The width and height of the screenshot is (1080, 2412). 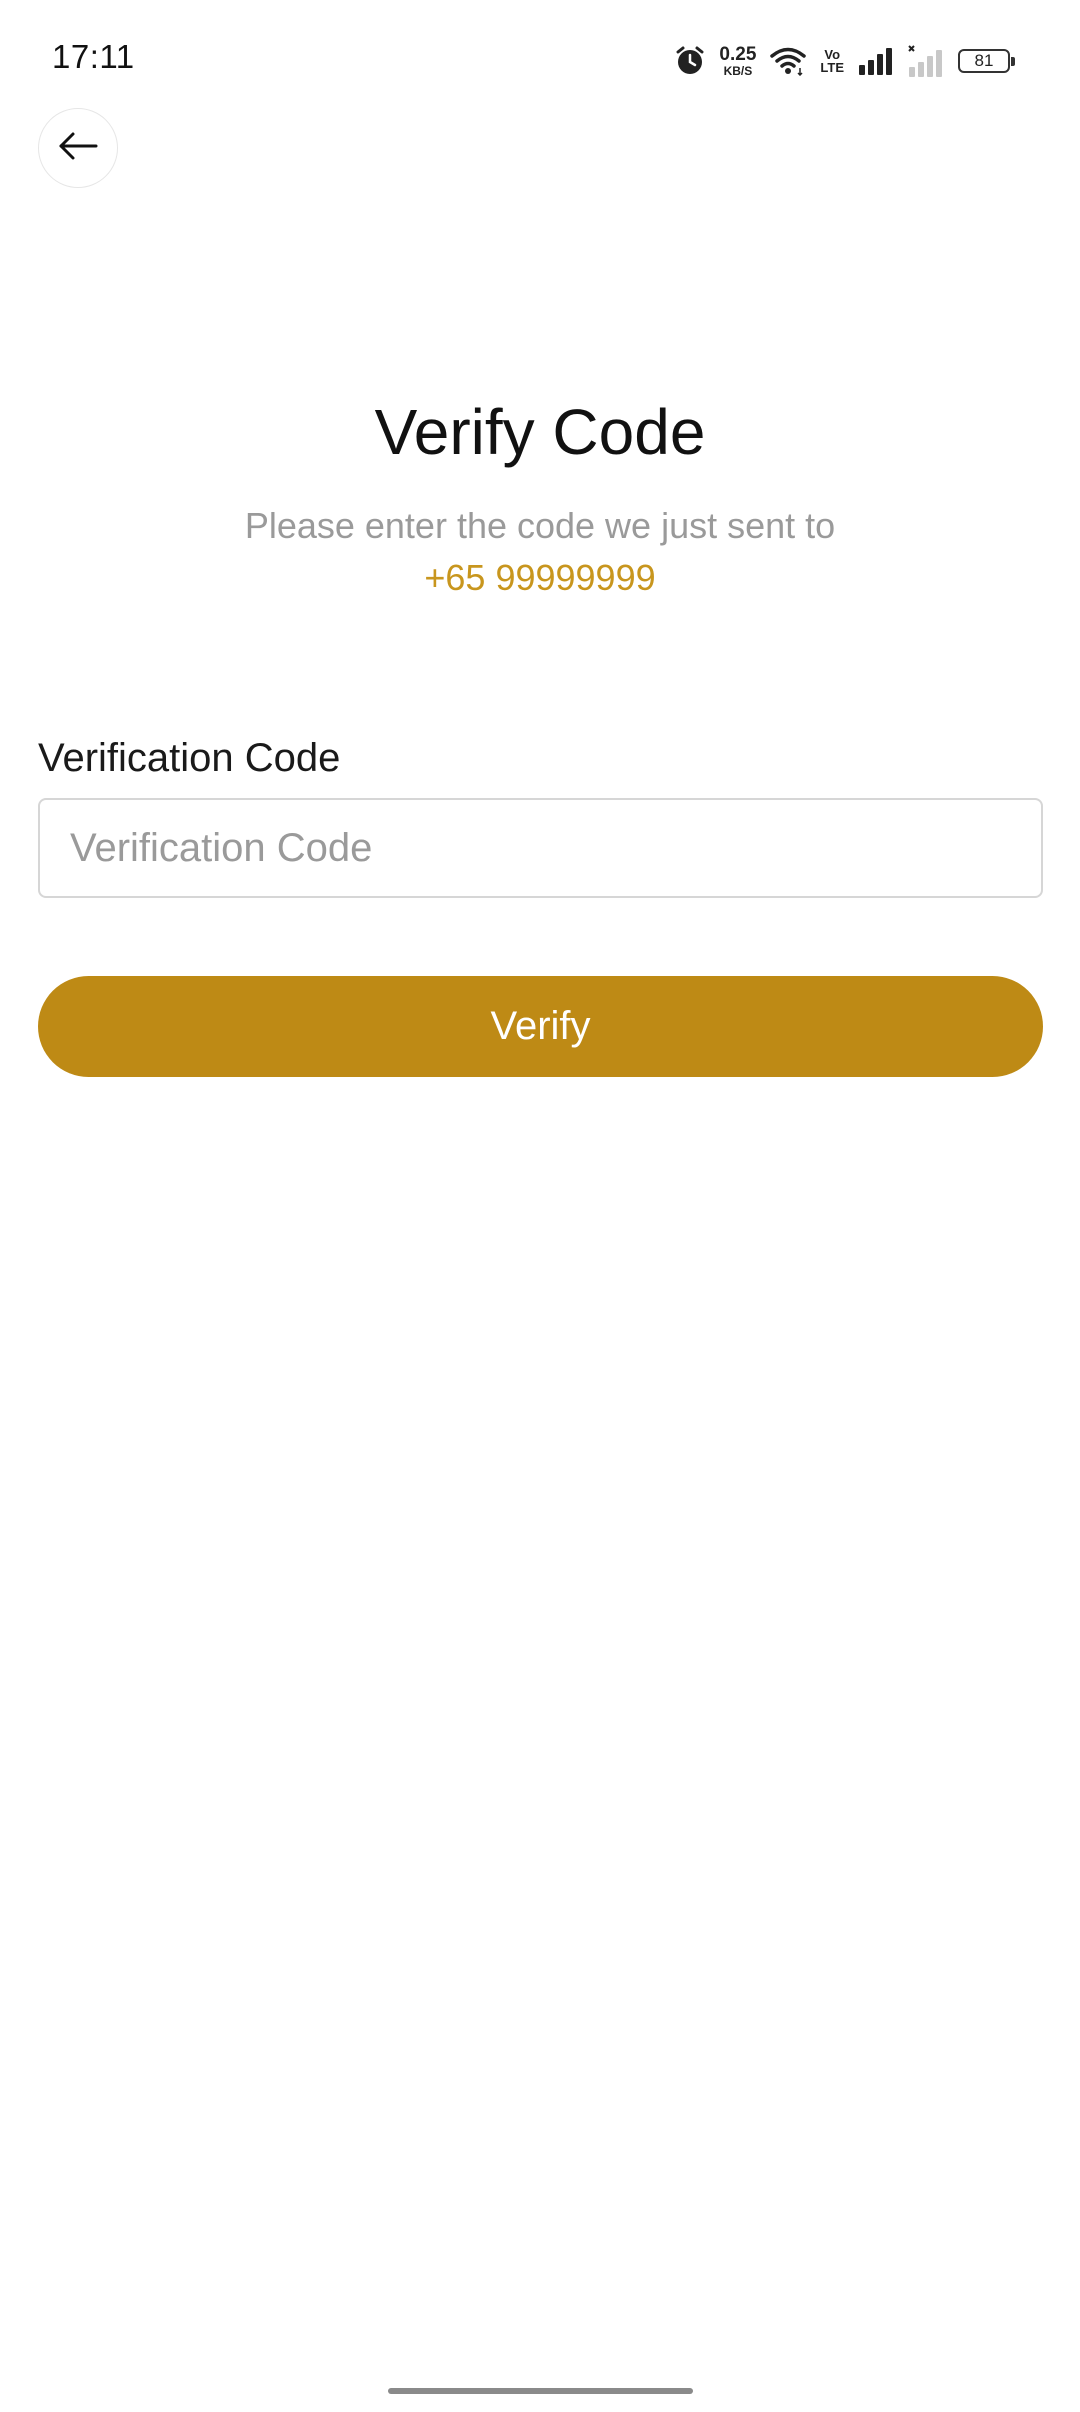 I want to click on volte-bottom-label: LTE, so click(x=832, y=67).